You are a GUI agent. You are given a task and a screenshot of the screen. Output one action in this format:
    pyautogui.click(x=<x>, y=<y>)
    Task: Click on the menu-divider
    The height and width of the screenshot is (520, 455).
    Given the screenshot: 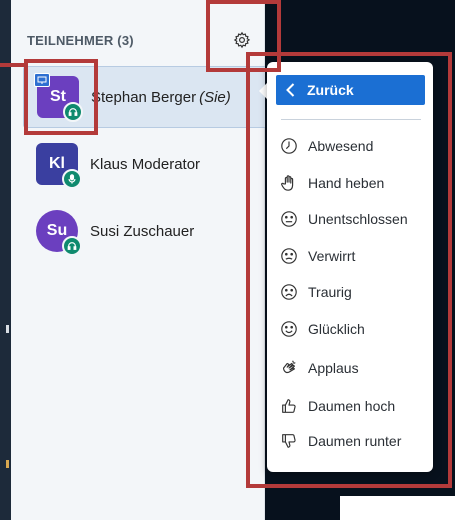 What is the action you would take?
    pyautogui.click(x=351, y=119)
    